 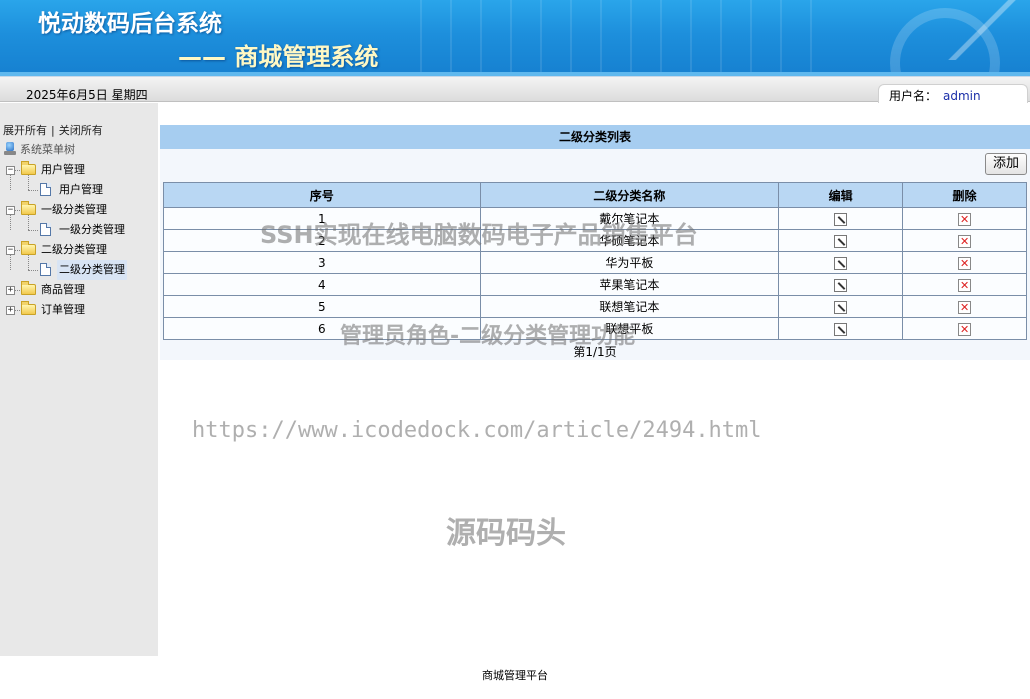 I want to click on current-date: 2025年6月5日 星期四, so click(x=87, y=95).